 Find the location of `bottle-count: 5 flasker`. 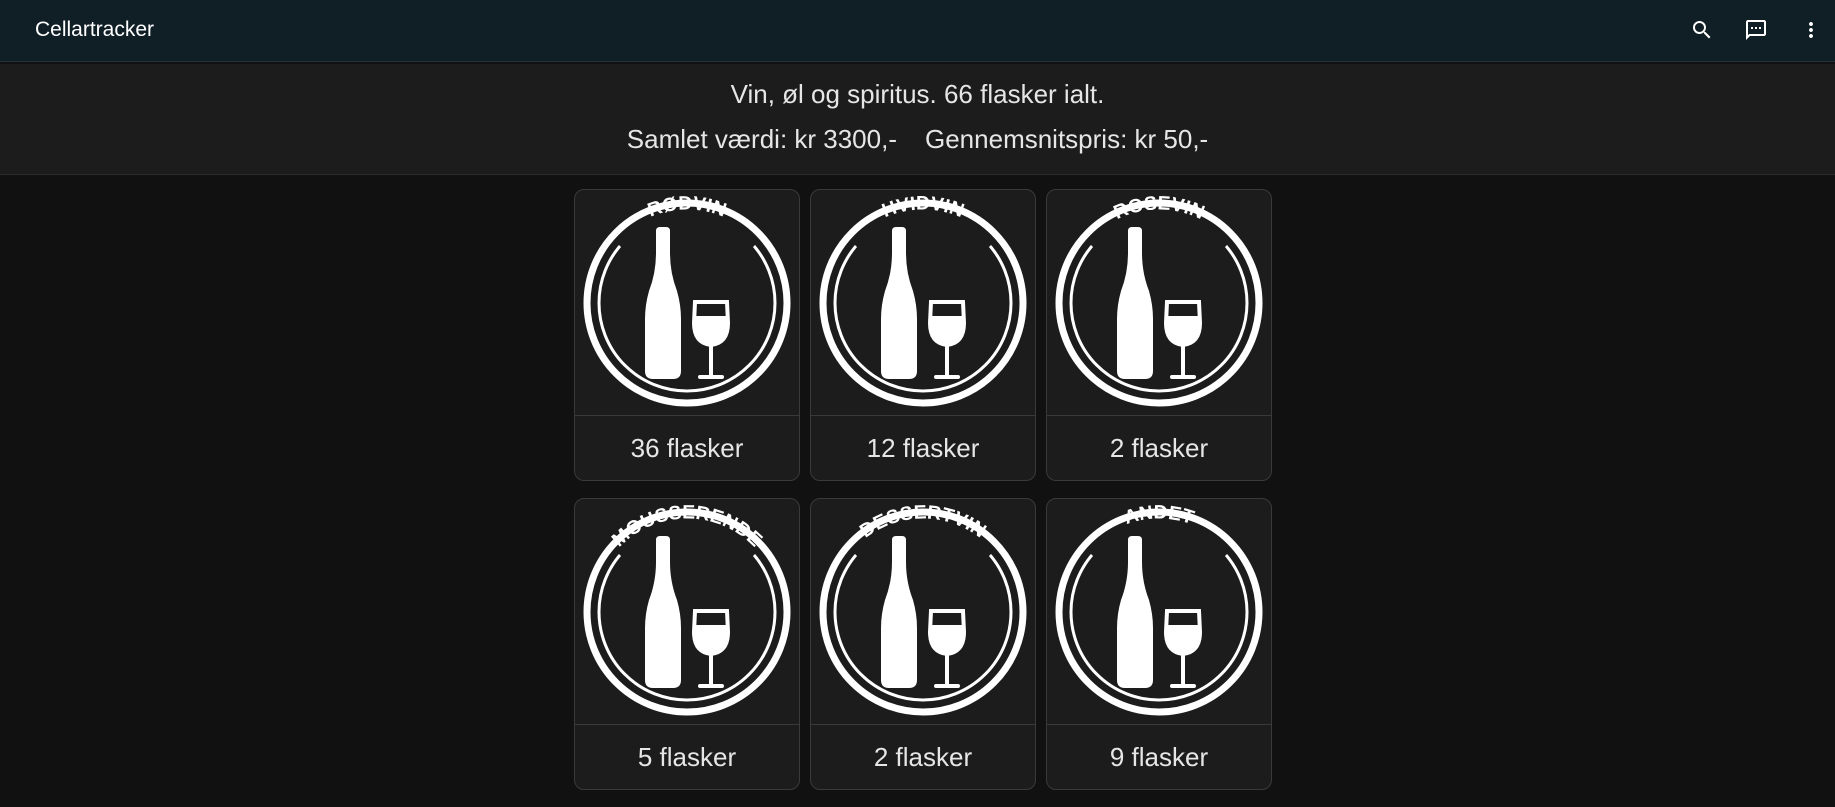

bottle-count: 5 flasker is located at coordinates (687, 756).